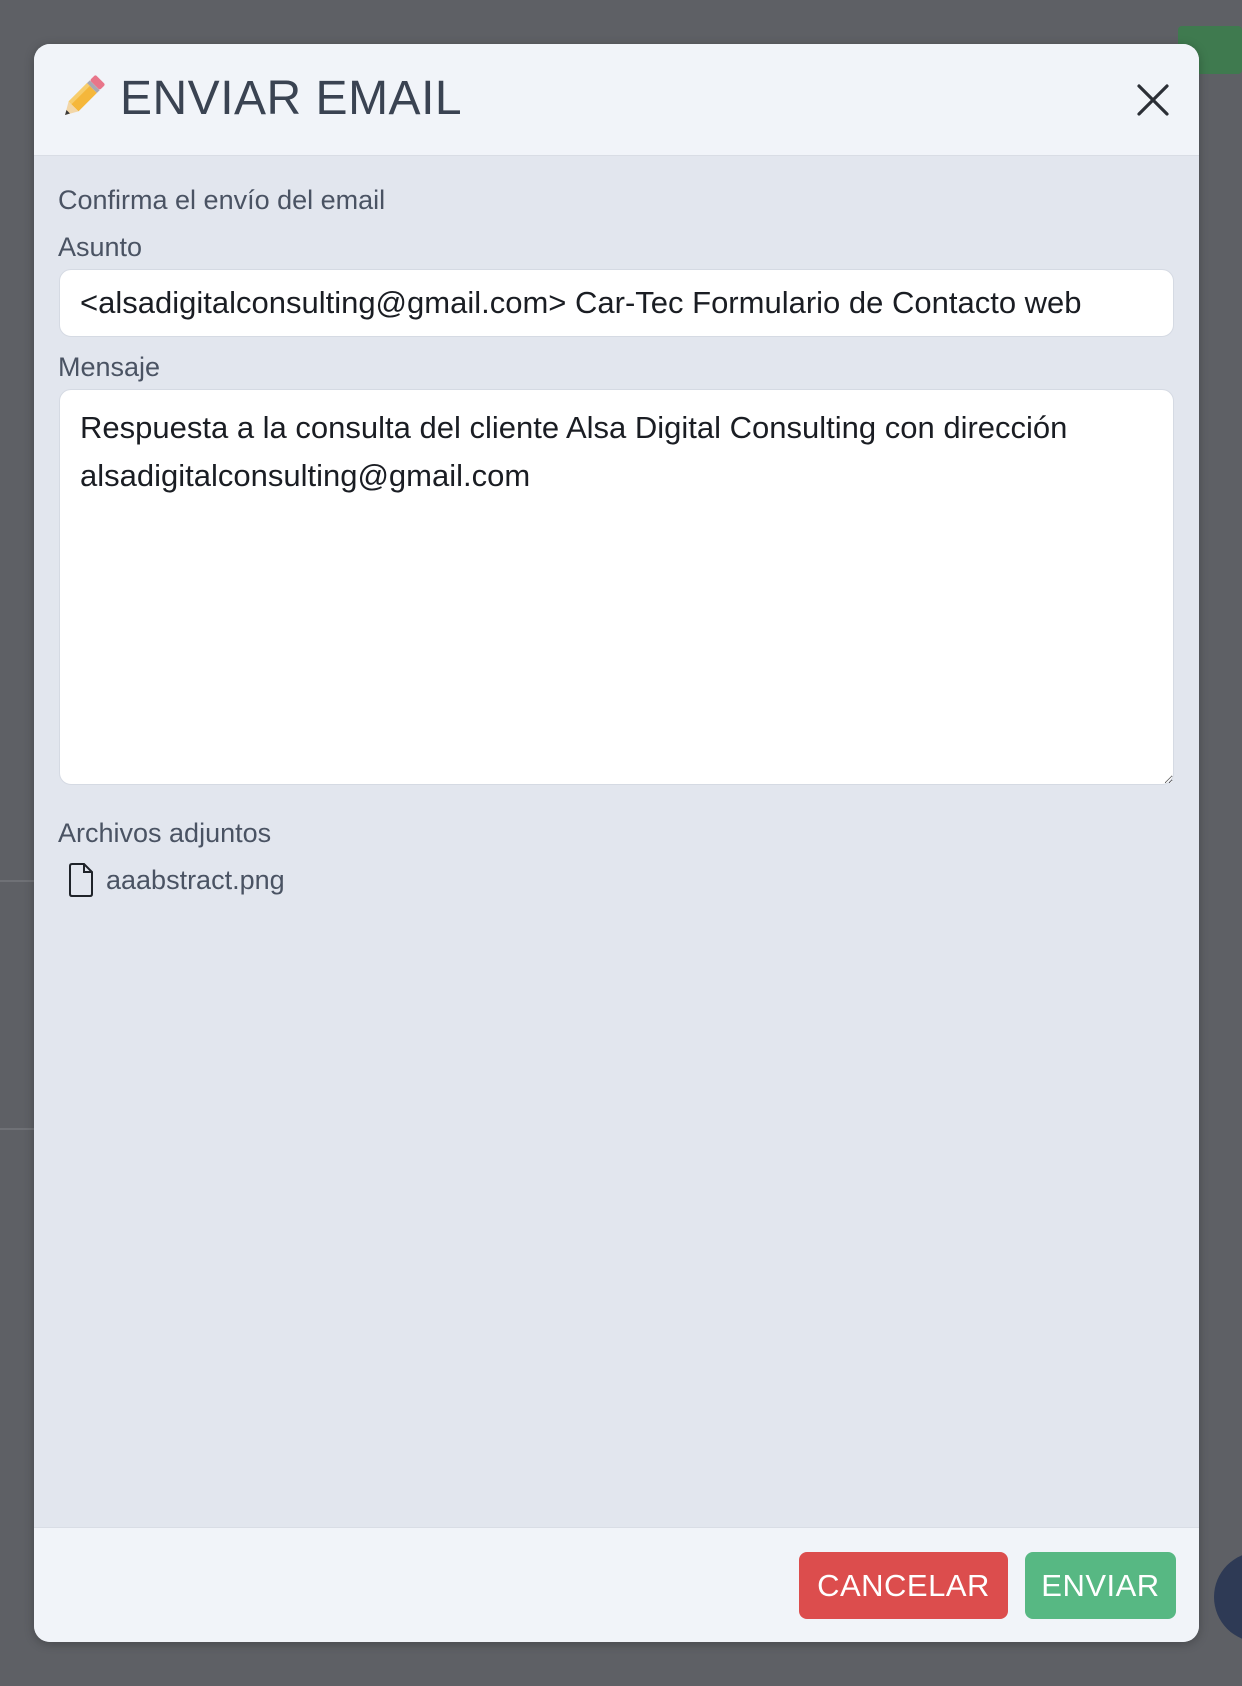 Image resolution: width=1242 pixels, height=1686 pixels. I want to click on attachments-label: Archivos adjuntos, so click(165, 833).